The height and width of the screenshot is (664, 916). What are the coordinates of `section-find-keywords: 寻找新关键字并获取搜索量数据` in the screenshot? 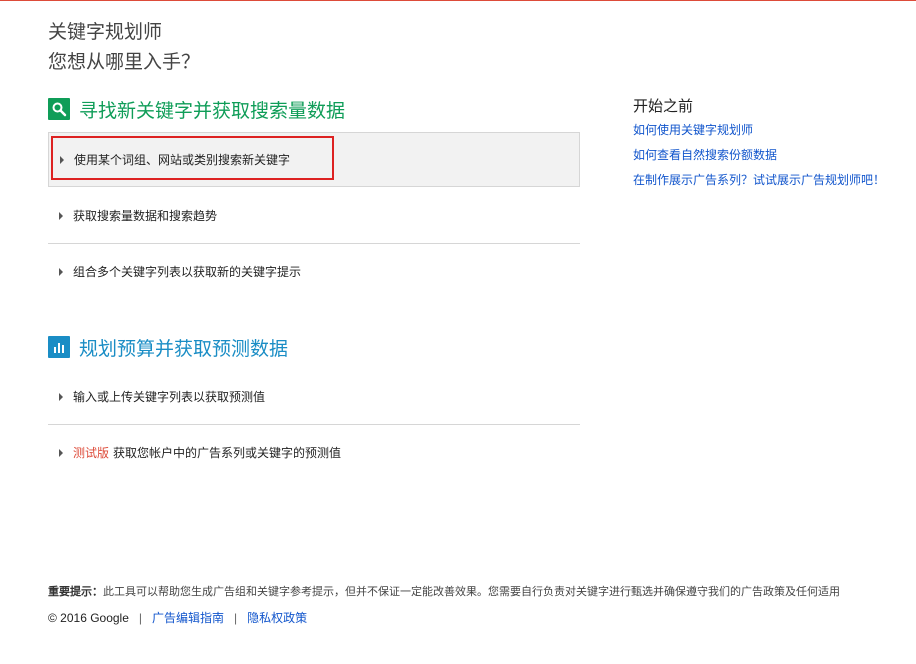 It's located at (196, 109).